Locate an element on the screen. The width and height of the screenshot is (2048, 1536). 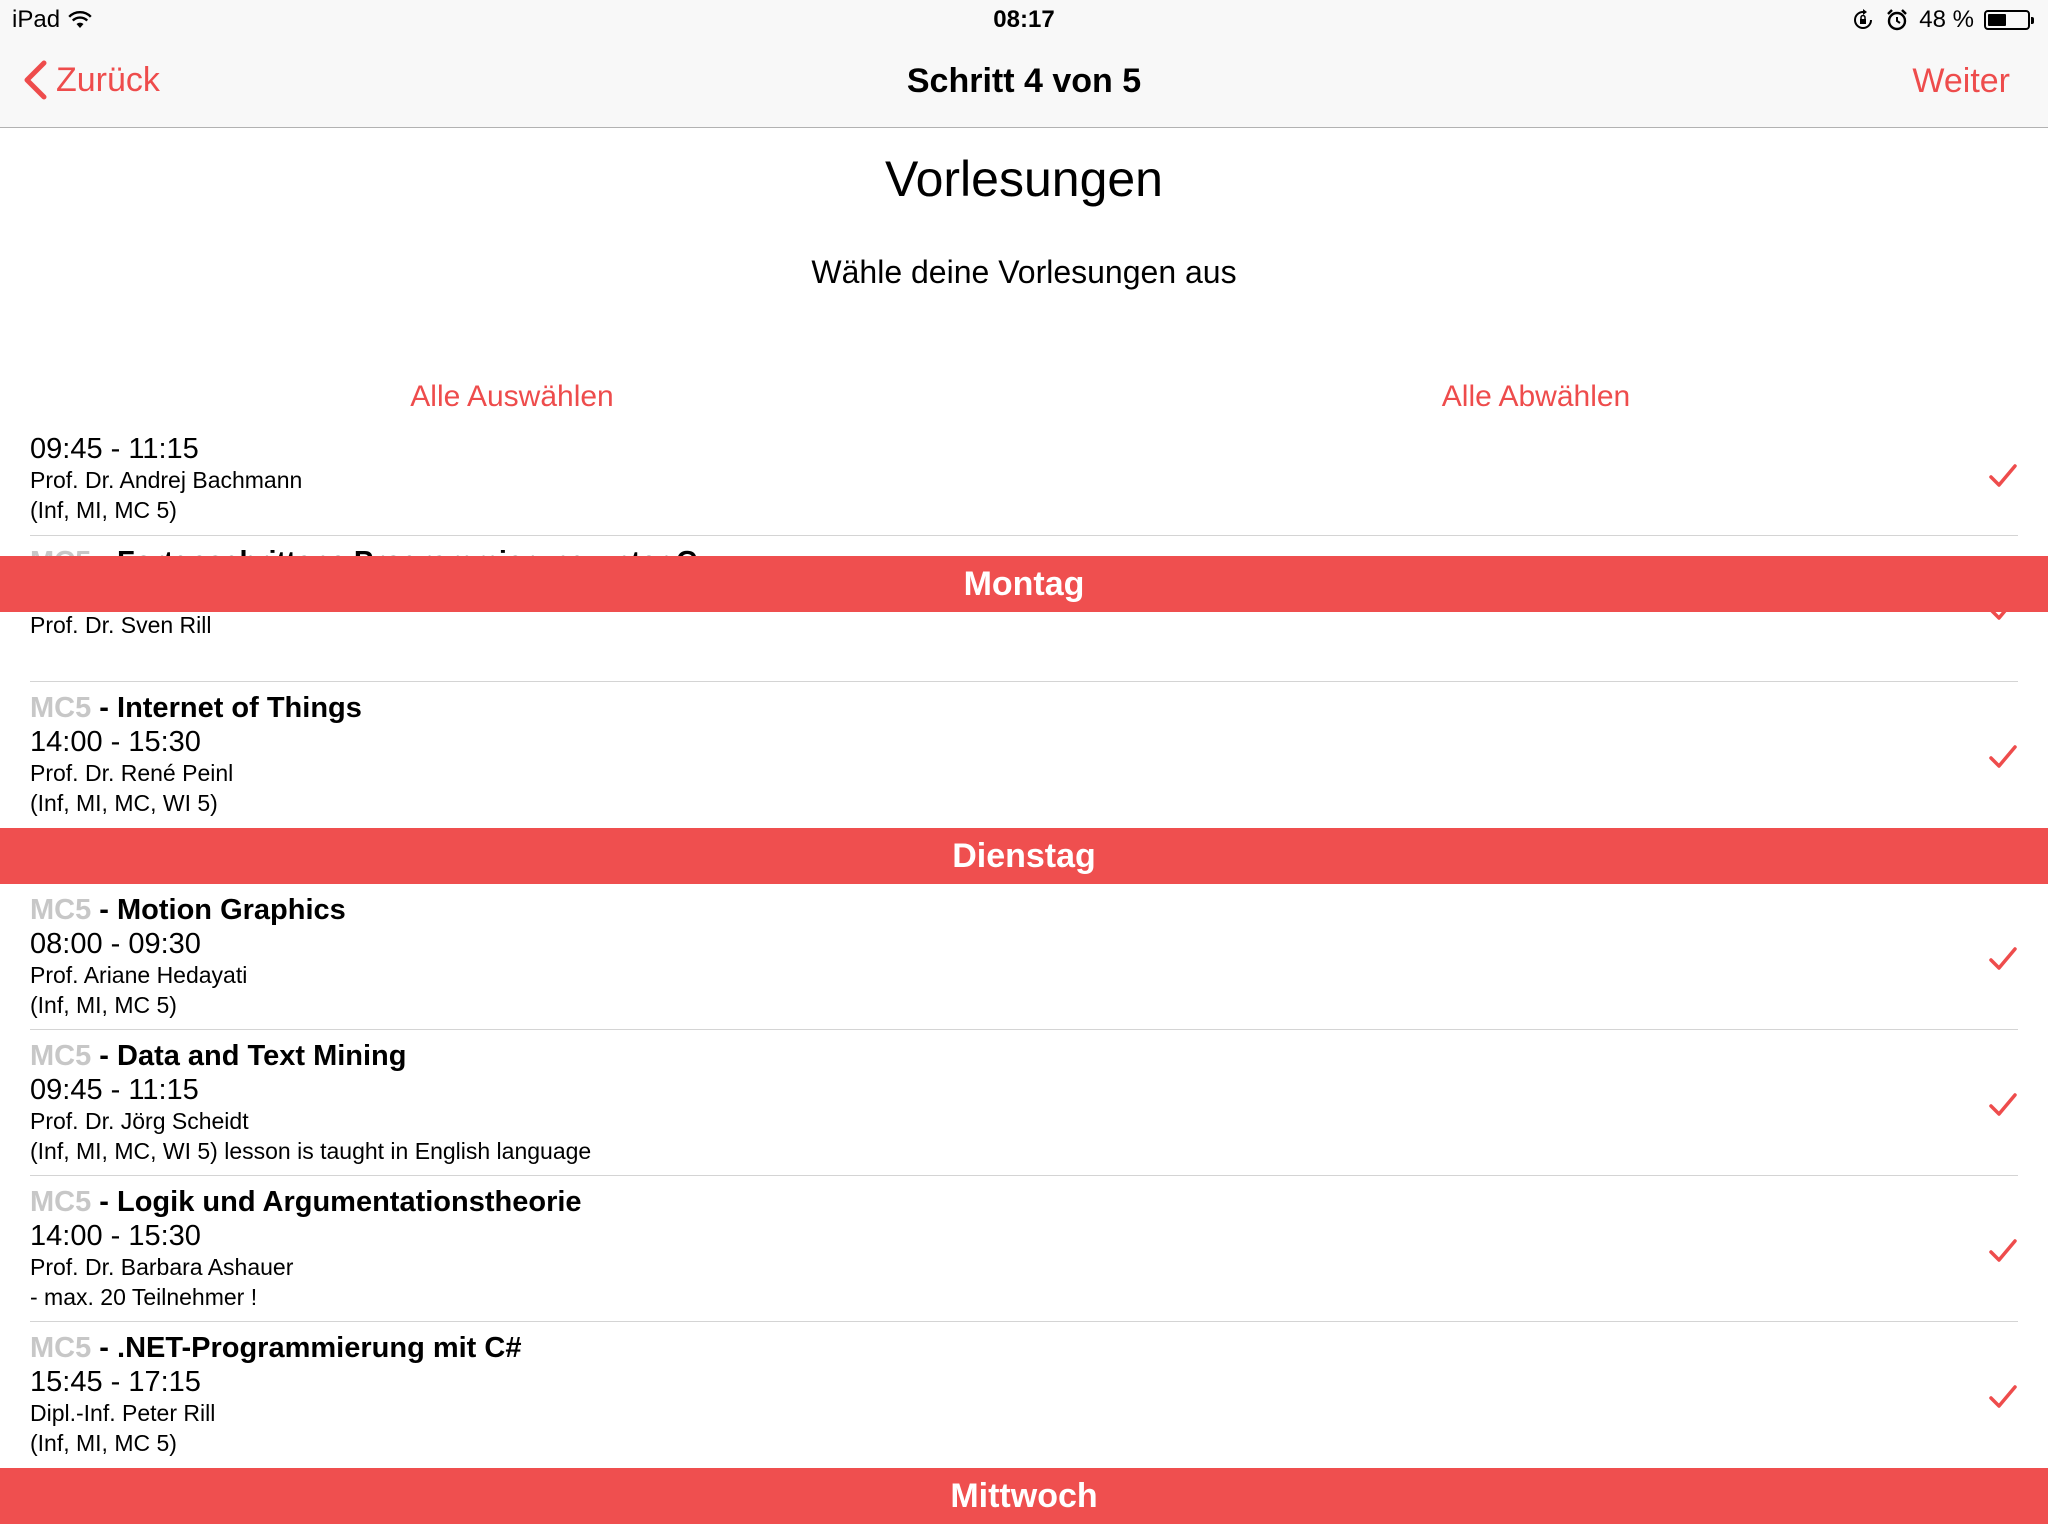
section-header-montag: Montag is located at coordinates (1024, 584).